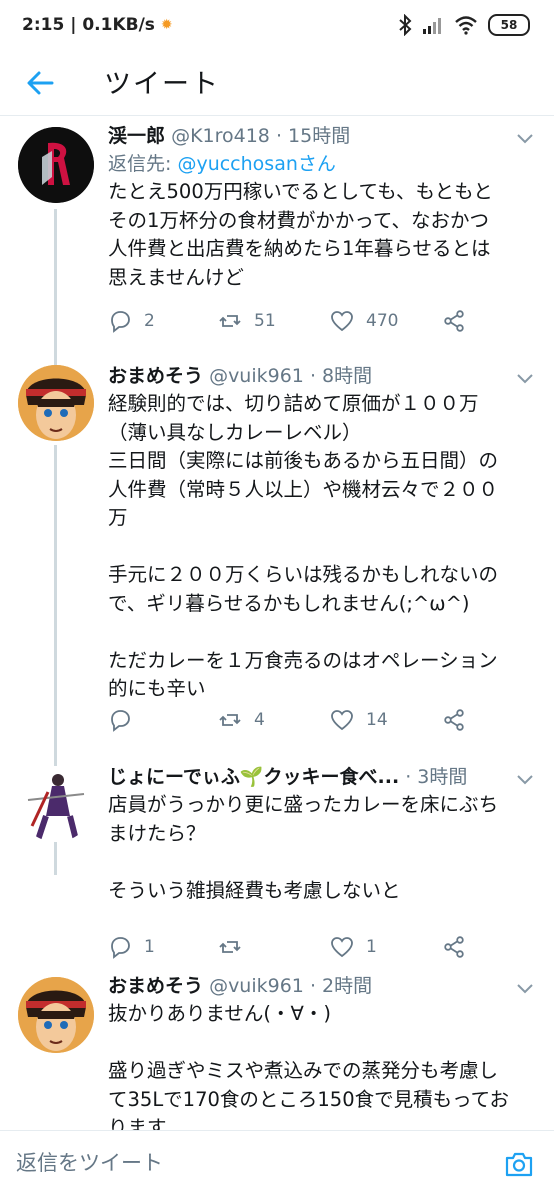  Describe the element at coordinates (136, 136) in the screenshot. I see `display-name: 渓一郎` at that location.